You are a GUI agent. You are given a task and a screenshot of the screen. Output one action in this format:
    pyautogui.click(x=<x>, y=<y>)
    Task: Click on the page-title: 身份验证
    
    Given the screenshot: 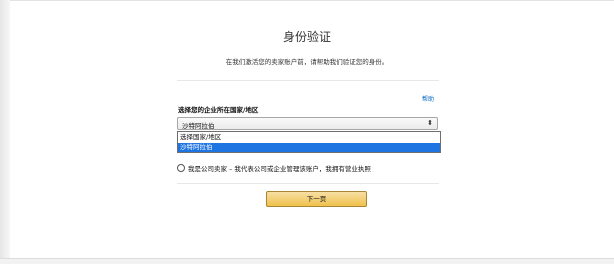 What is the action you would take?
    pyautogui.click(x=306, y=37)
    